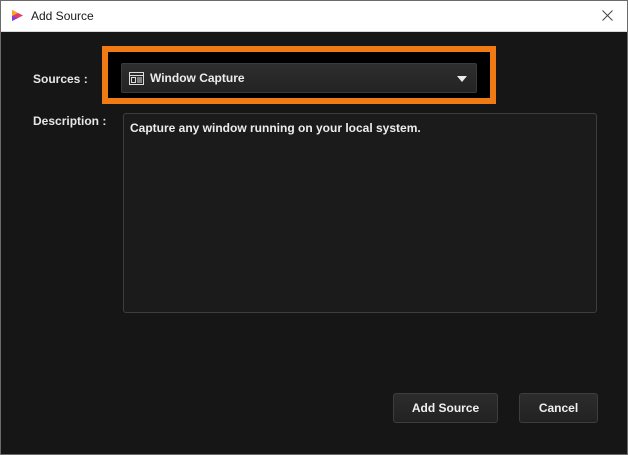 The width and height of the screenshot is (628, 455). I want to click on sources-dropdown: Window Capture, so click(299, 78).